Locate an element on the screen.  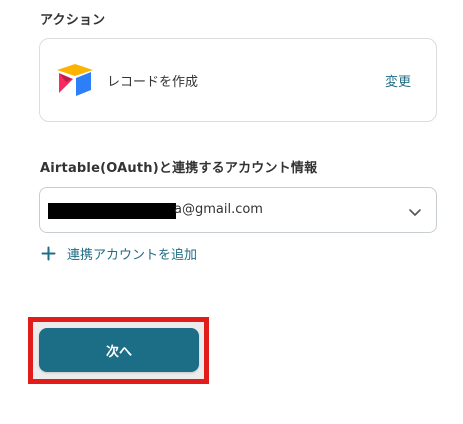
section-label-action: アクション is located at coordinates (73, 20).